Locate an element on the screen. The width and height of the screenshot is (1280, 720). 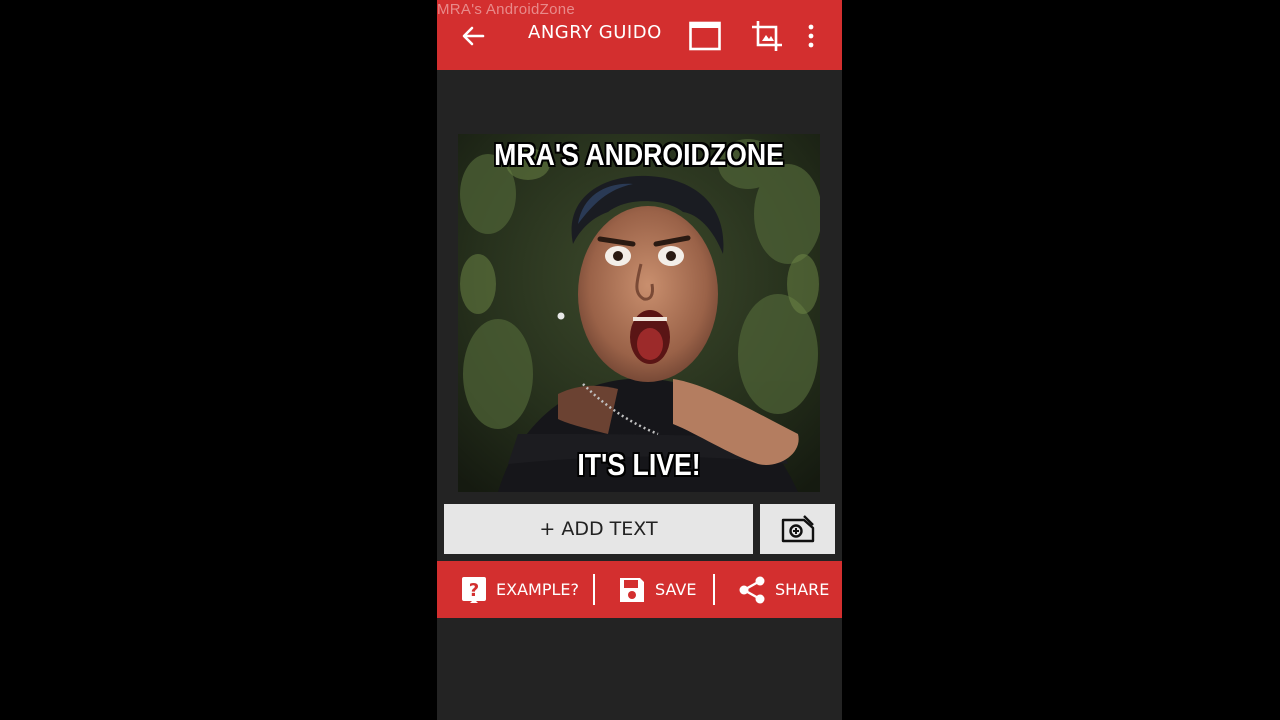
example-button: ? EXAMPLE? is located at coordinates (520, 589).